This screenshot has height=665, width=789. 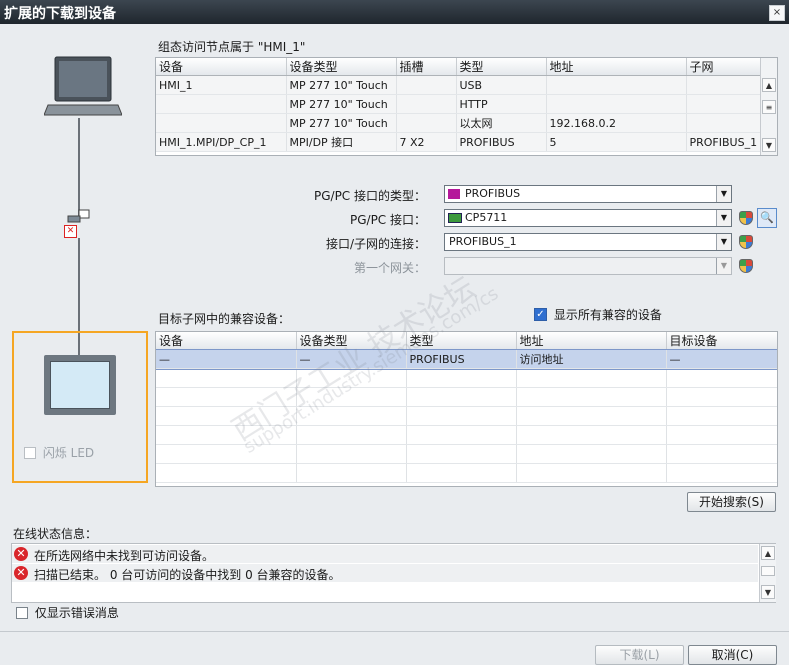 I want to click on config-col-slot: 插槽, so click(x=426, y=67).